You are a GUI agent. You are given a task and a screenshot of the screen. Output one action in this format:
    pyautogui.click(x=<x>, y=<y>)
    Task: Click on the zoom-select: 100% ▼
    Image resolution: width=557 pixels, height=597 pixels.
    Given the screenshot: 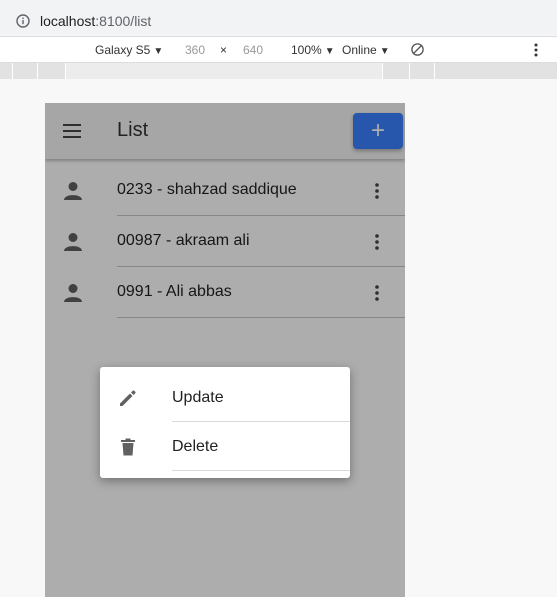 What is the action you would take?
    pyautogui.click(x=313, y=50)
    